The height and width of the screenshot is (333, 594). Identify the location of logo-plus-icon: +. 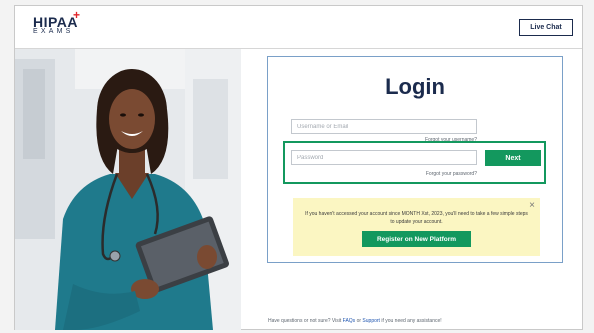
(77, 15).